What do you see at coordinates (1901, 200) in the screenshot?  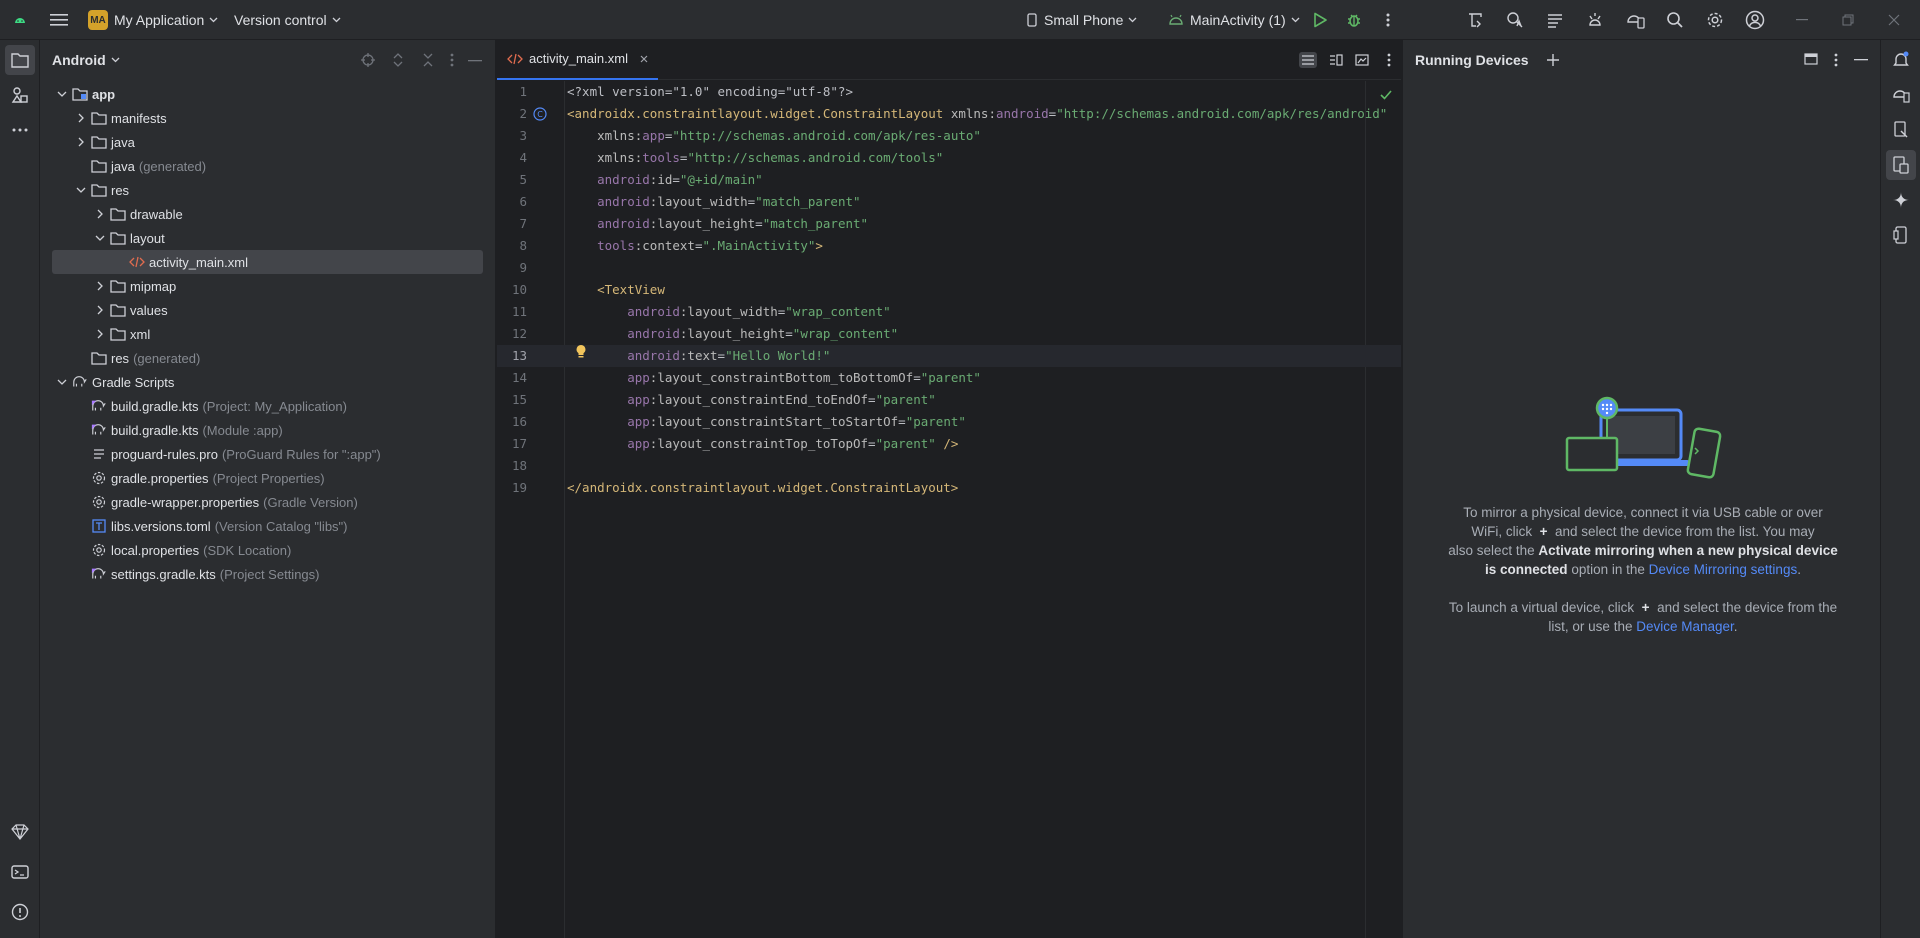 I see `gemini-sparkle-icon` at bounding box center [1901, 200].